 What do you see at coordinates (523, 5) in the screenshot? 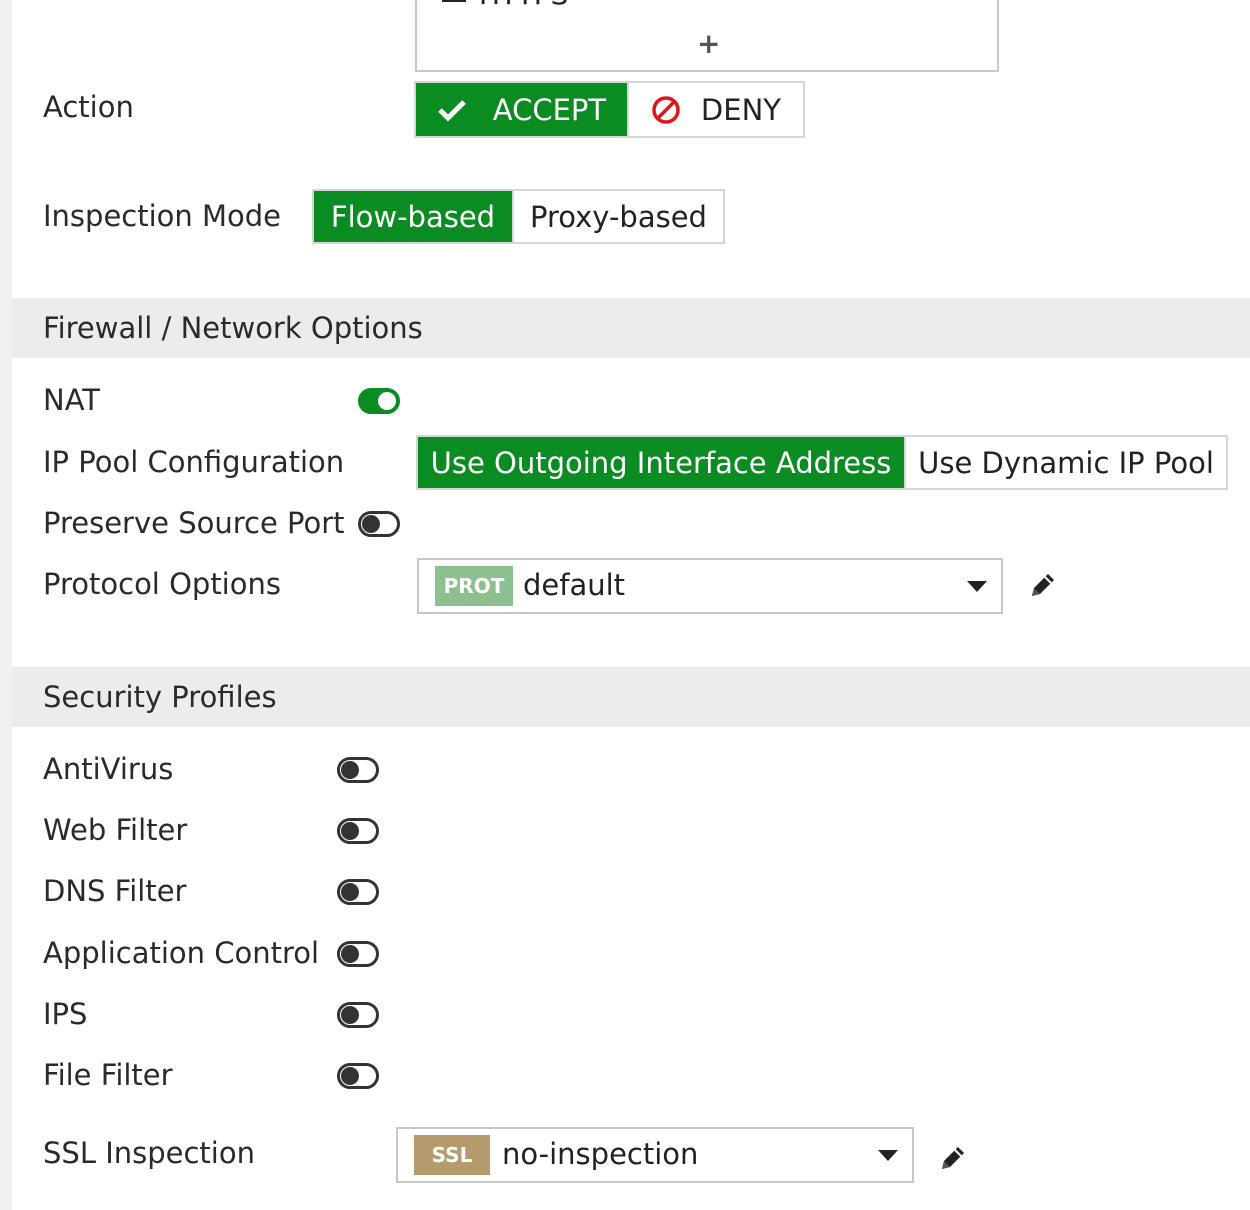
I see `service-item-label: HTTPS` at bounding box center [523, 5].